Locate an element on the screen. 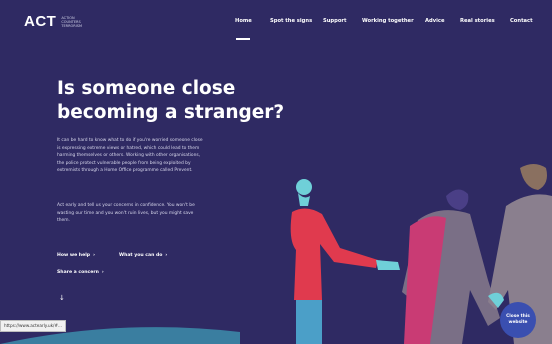 This screenshot has width=552, height=344. close-button-label-line: website is located at coordinates (518, 322).